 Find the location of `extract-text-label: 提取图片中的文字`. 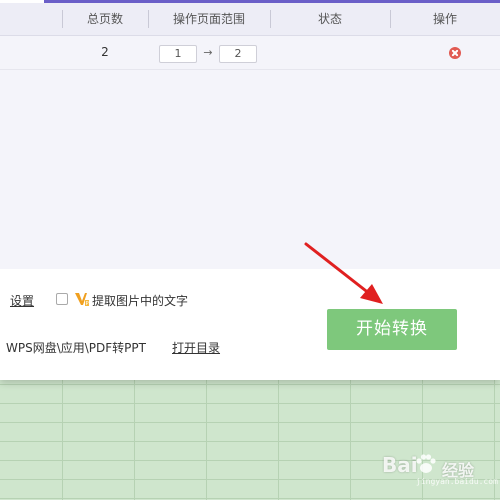

extract-text-label: 提取图片中的文字 is located at coordinates (140, 301).